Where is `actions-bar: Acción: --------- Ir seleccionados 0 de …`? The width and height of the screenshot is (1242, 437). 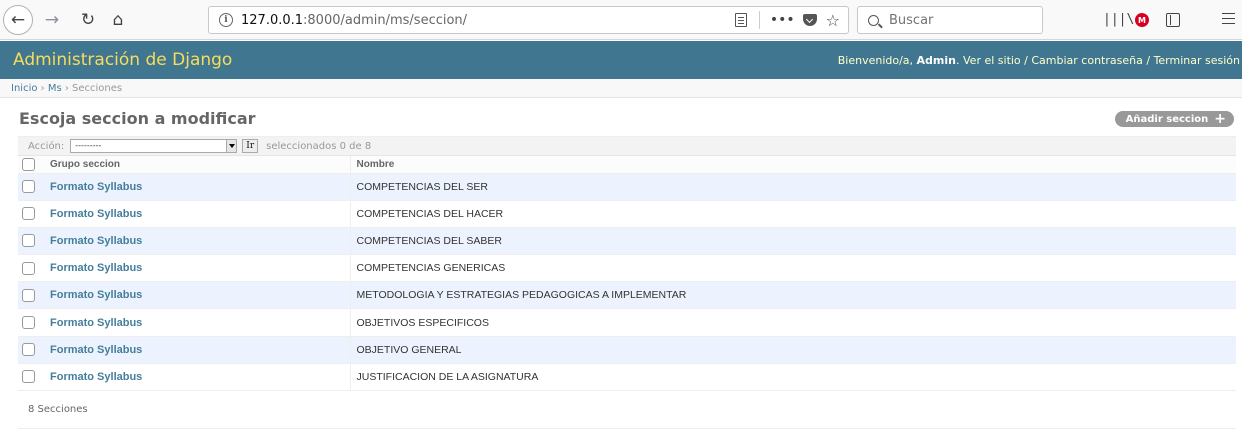
actions-bar: Acción: --------- Ir seleccionados 0 de … is located at coordinates (627, 146).